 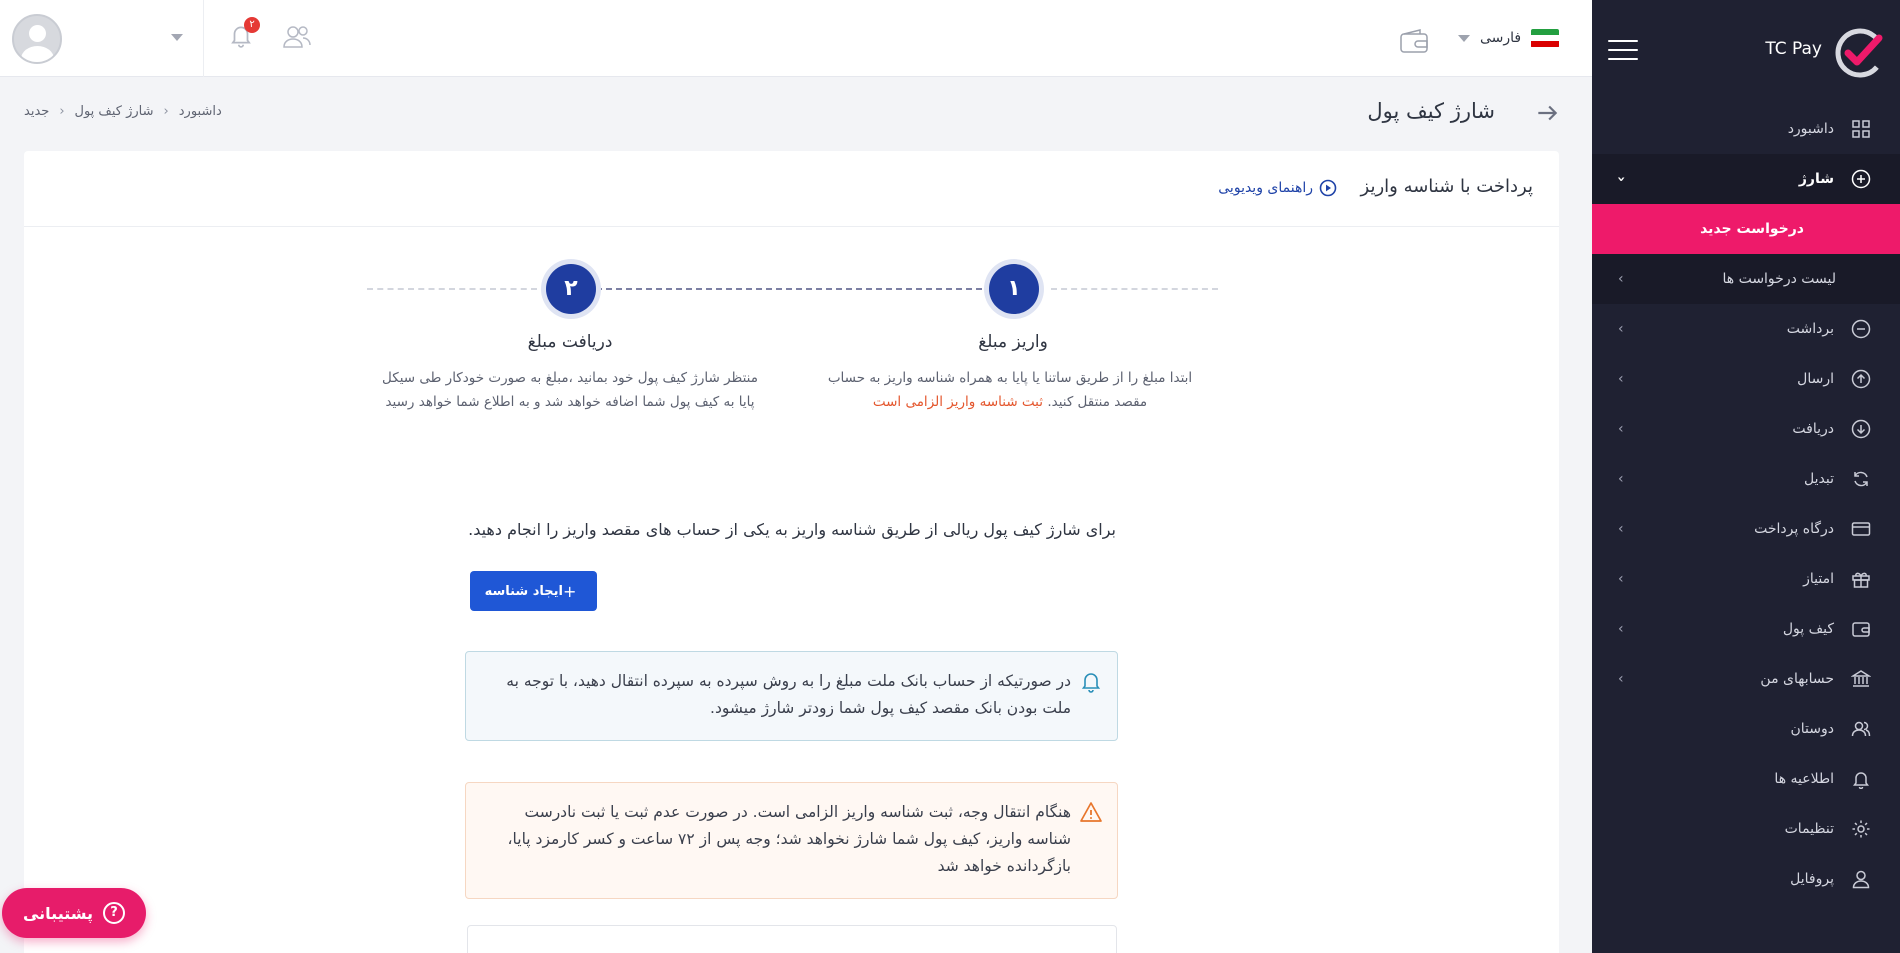 I want to click on sidebar-item-send: ‹ ارسال, so click(x=1746, y=379).